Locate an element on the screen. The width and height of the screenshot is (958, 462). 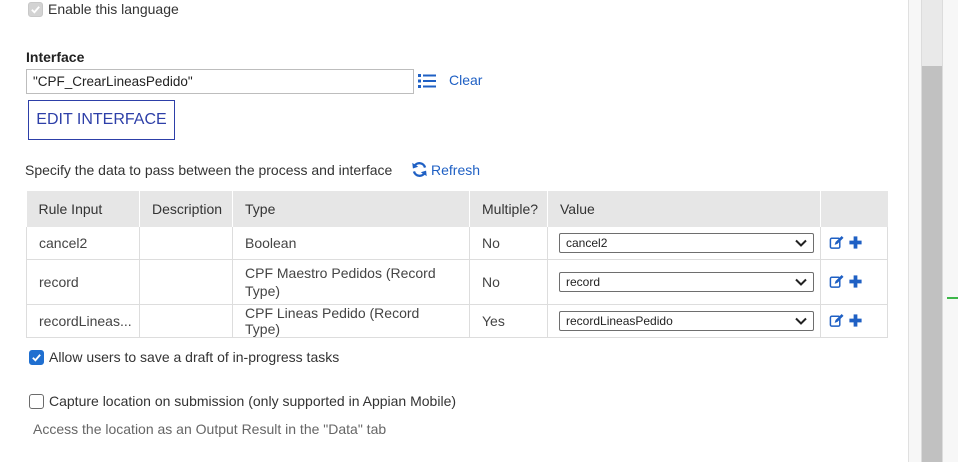
cell-multiple: Yes is located at coordinates (508, 321).